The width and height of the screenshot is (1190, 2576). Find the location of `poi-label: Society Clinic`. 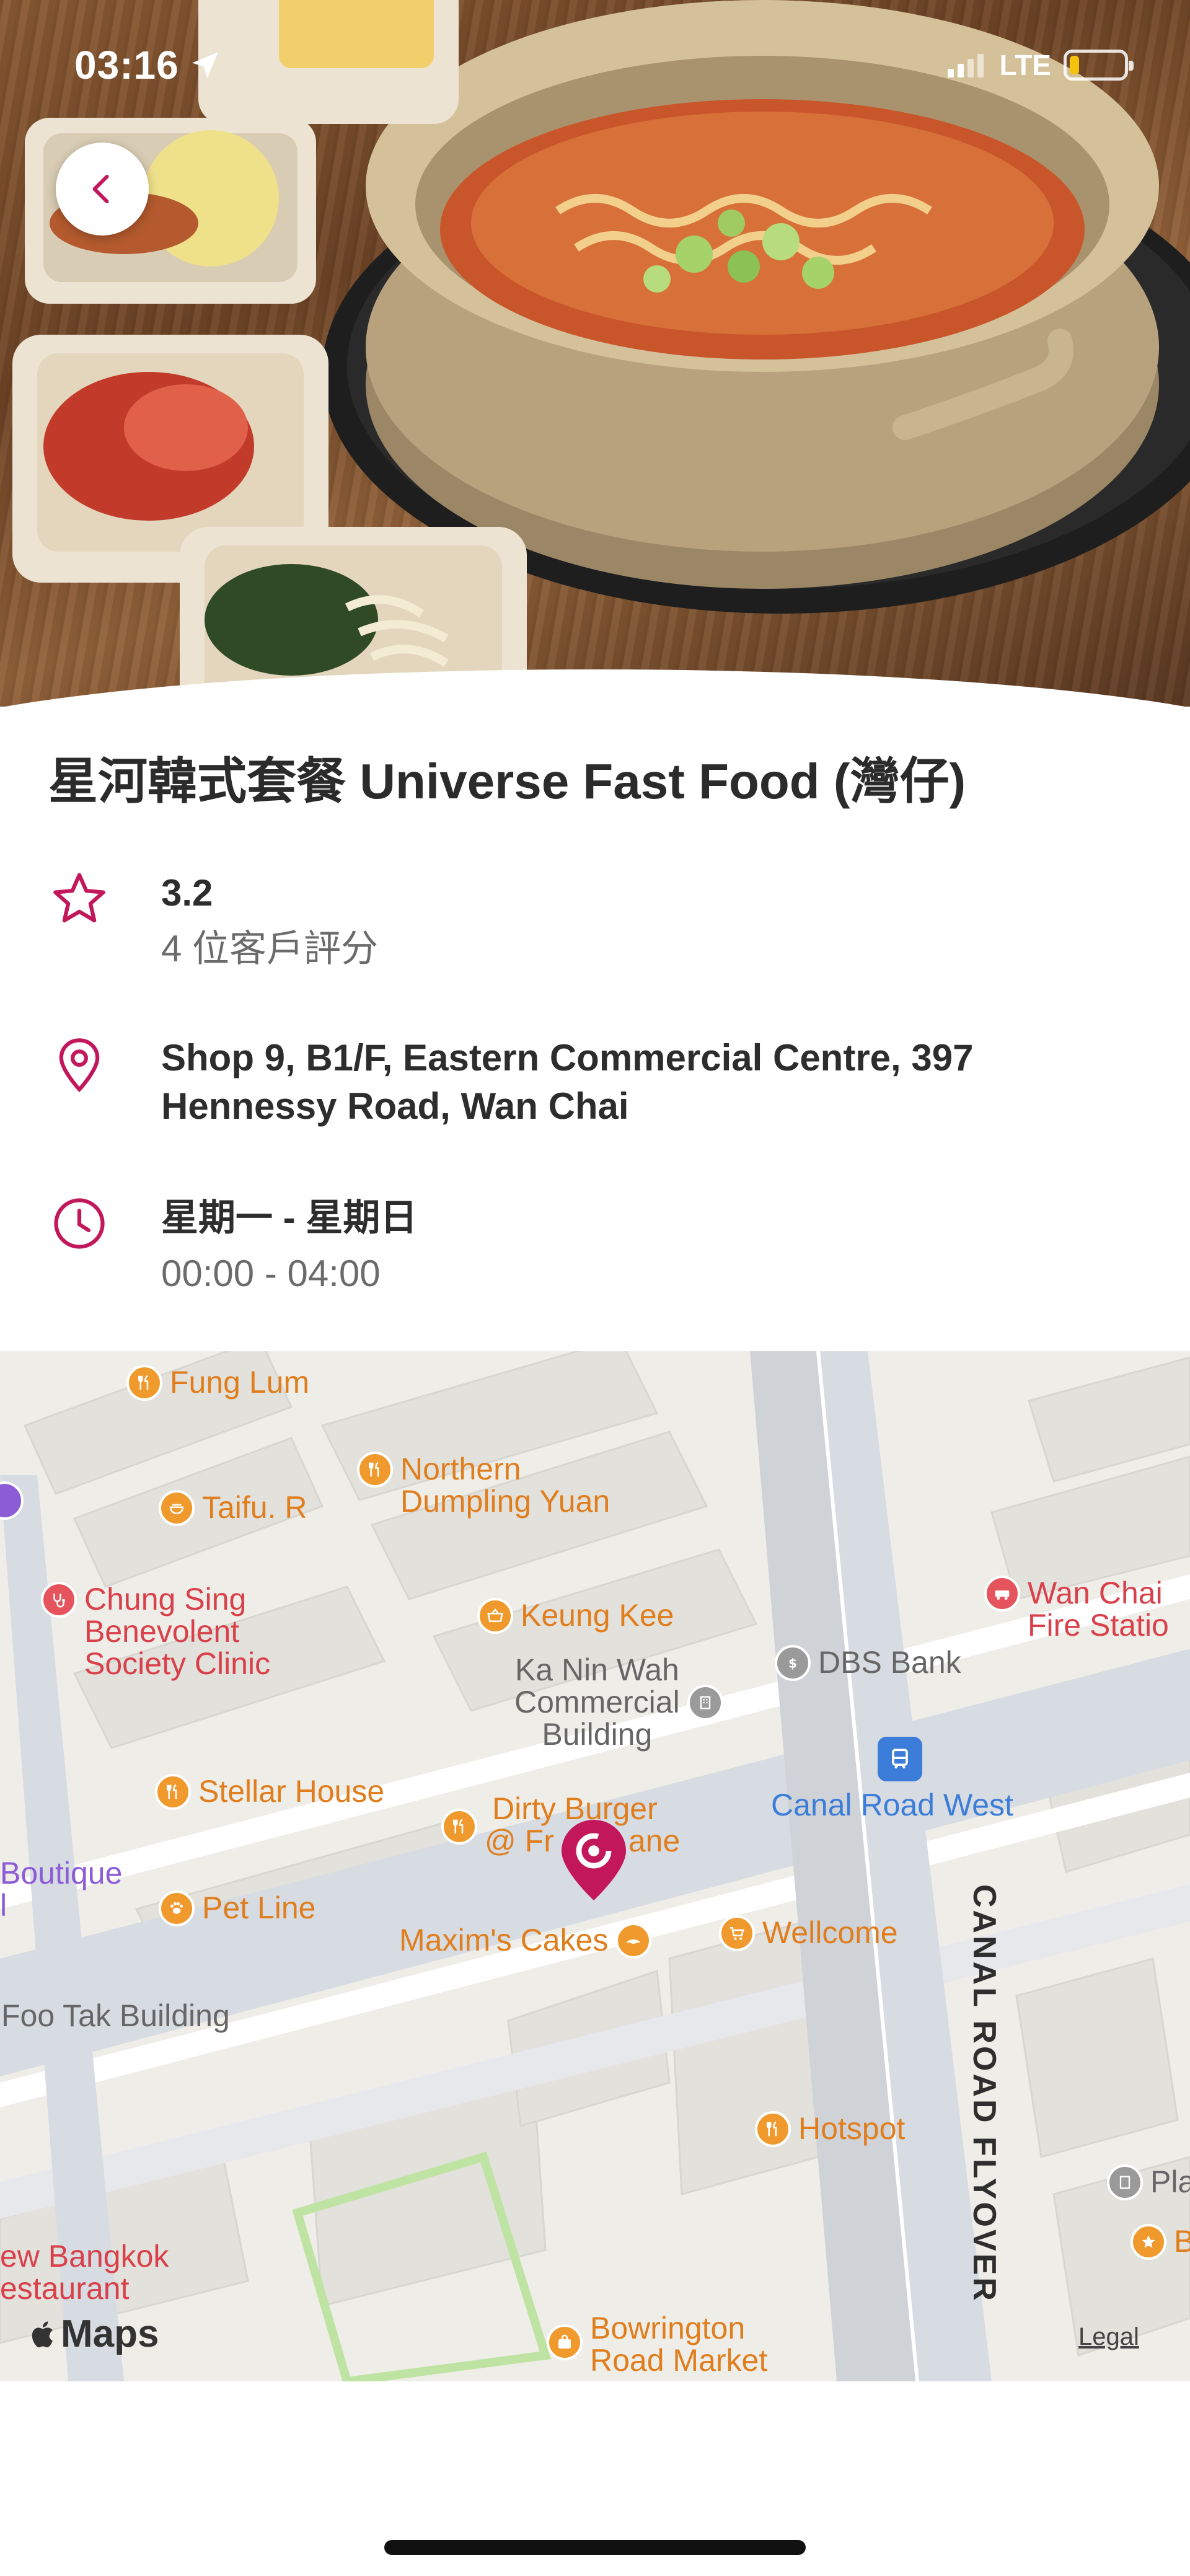

poi-label: Society Clinic is located at coordinates (177, 1663).